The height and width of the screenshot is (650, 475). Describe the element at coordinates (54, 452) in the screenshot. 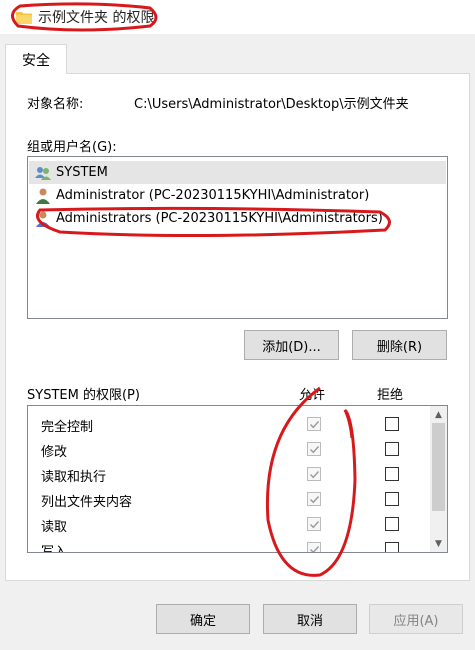

I see `permission-name: 修改` at that location.